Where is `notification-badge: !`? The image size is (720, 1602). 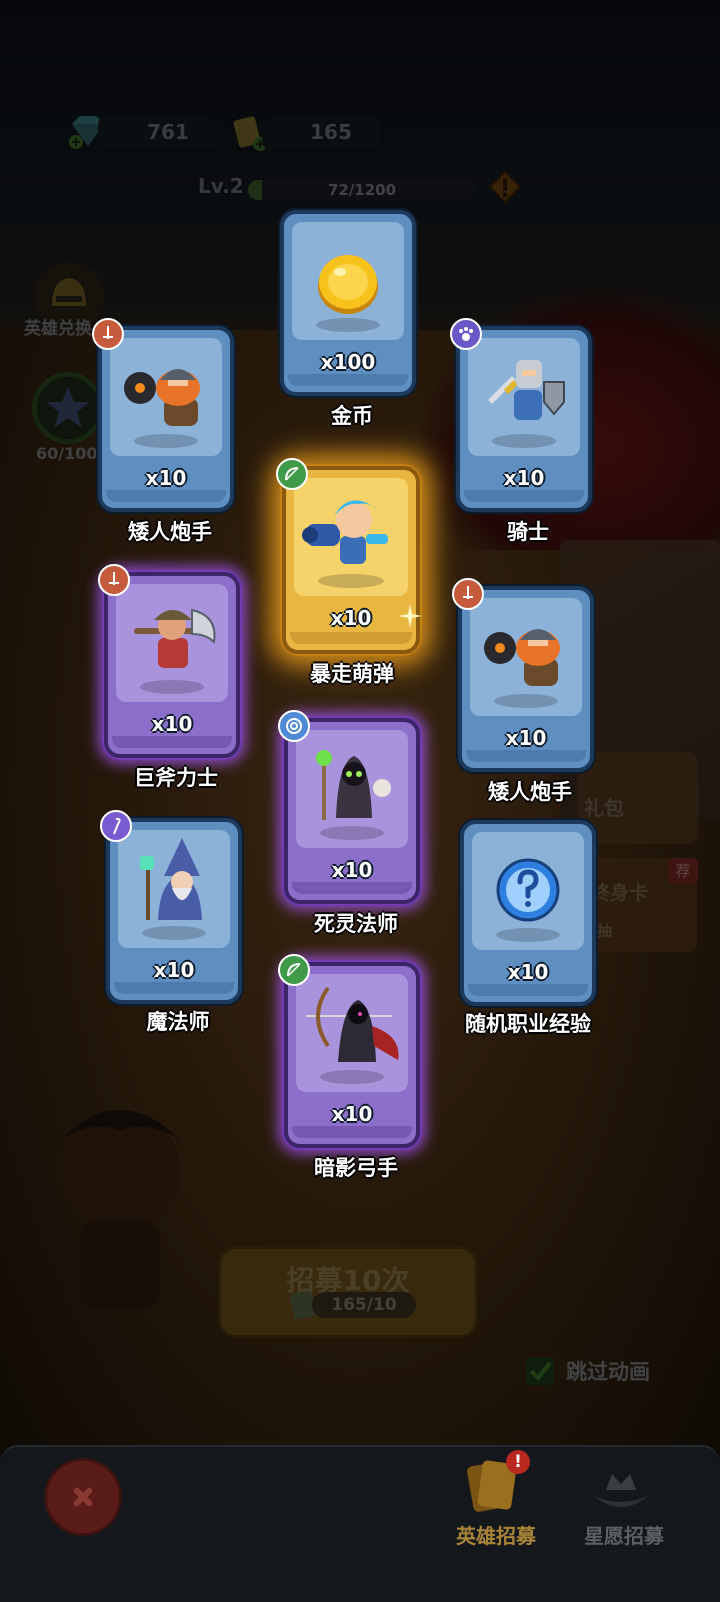 notification-badge: ! is located at coordinates (518, 1462).